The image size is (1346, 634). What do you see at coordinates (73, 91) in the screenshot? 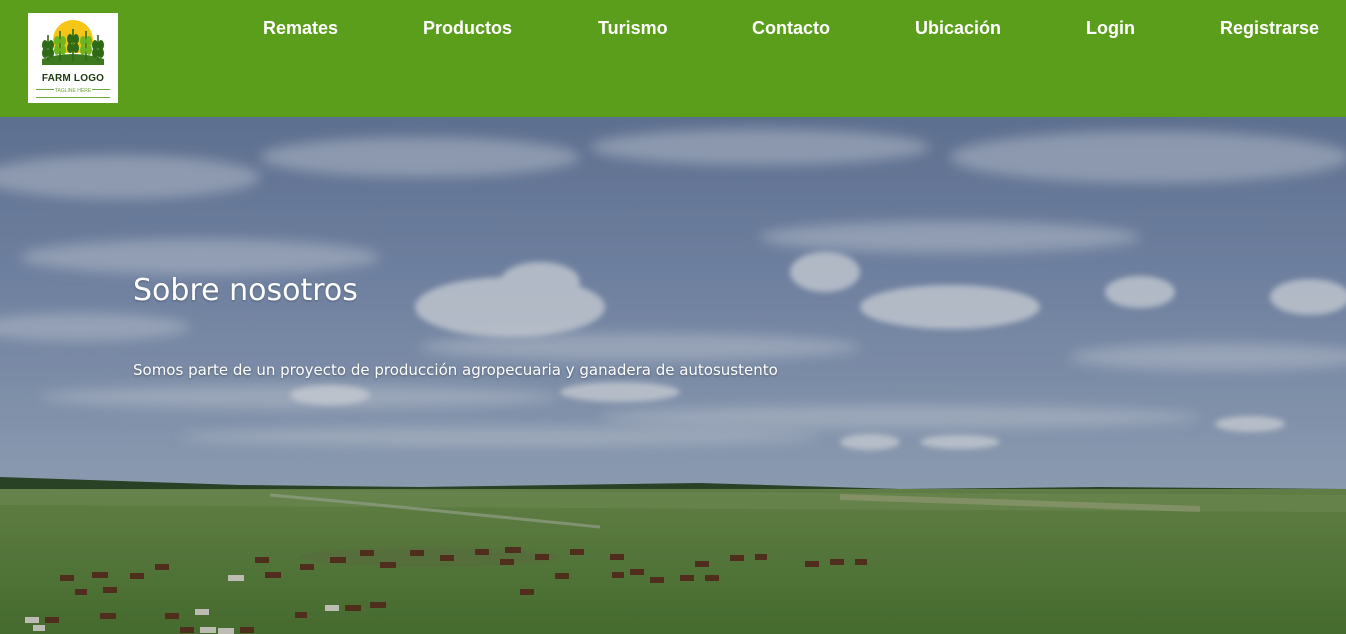
I see `logo-tagline: TAGLINE HERE` at bounding box center [73, 91].